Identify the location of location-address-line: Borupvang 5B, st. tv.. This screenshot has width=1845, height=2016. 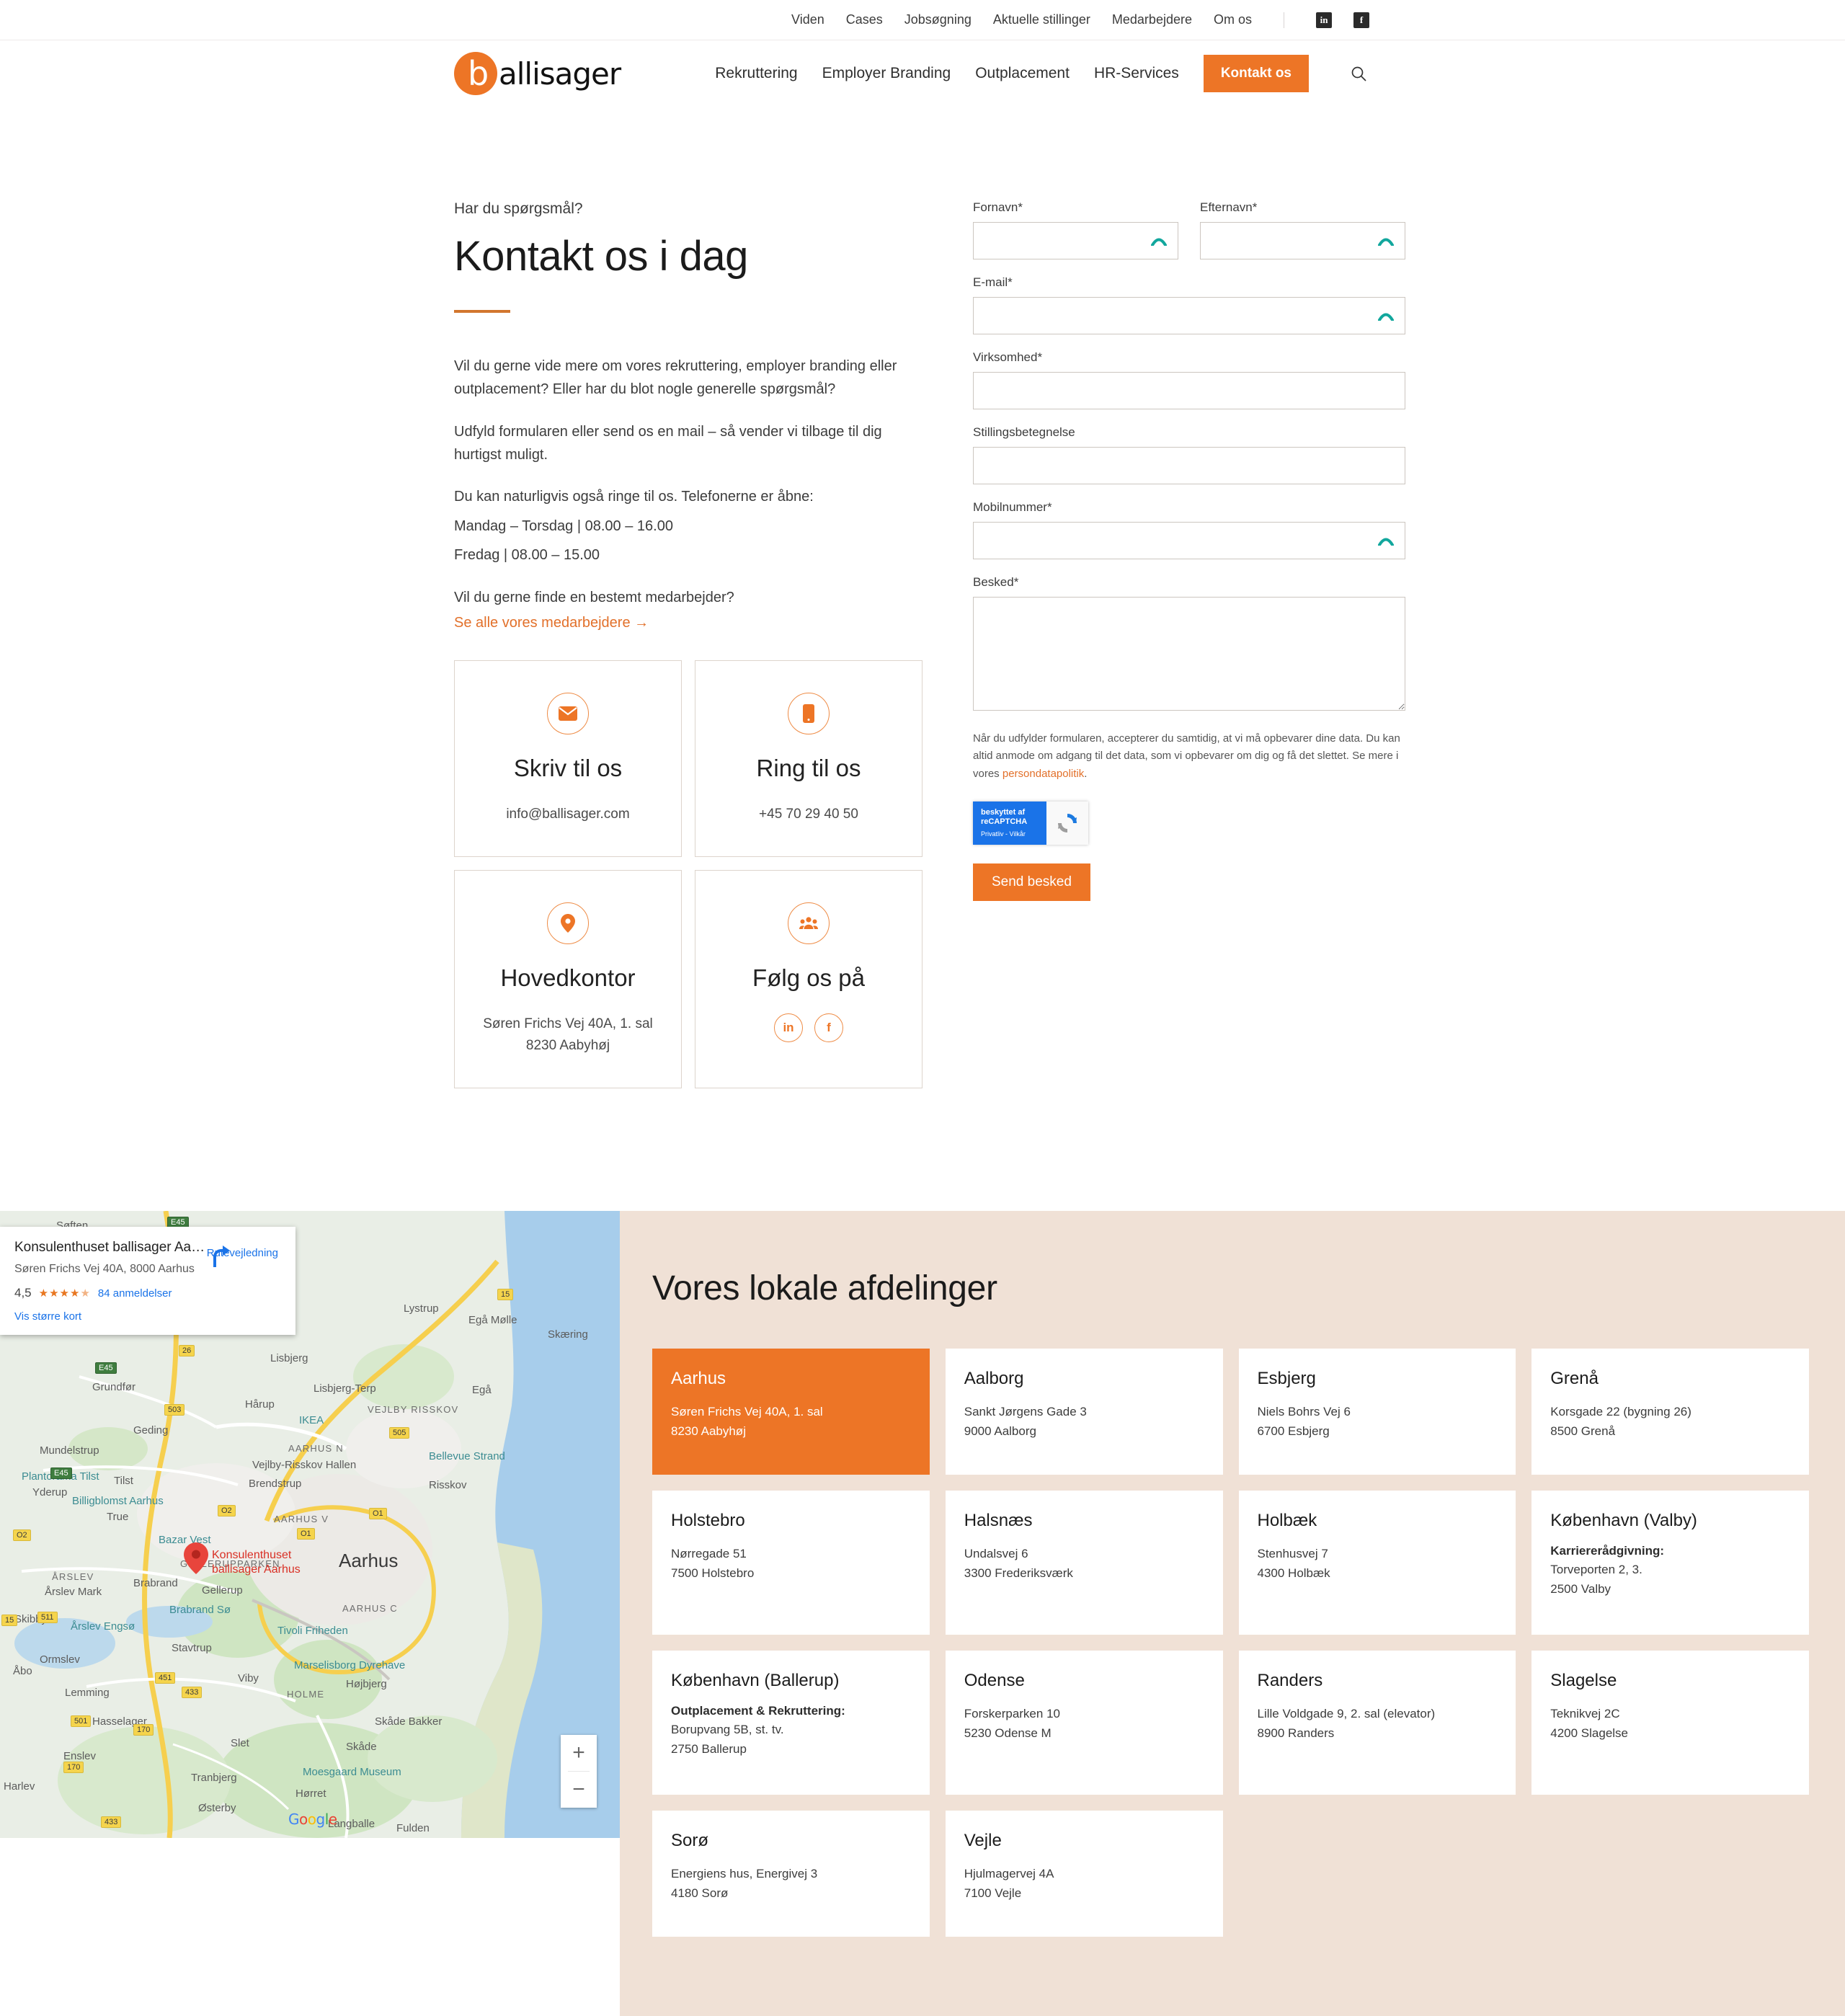
(727, 1730).